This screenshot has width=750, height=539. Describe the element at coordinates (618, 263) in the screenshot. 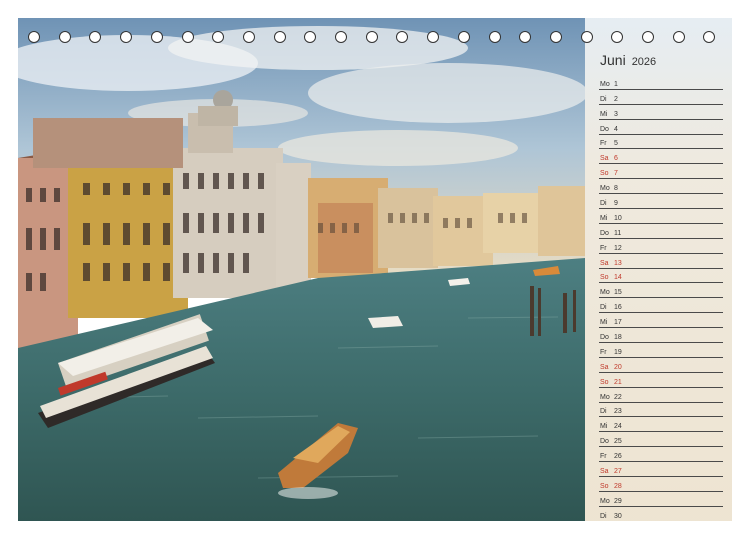

I see `day-number: 13` at that location.